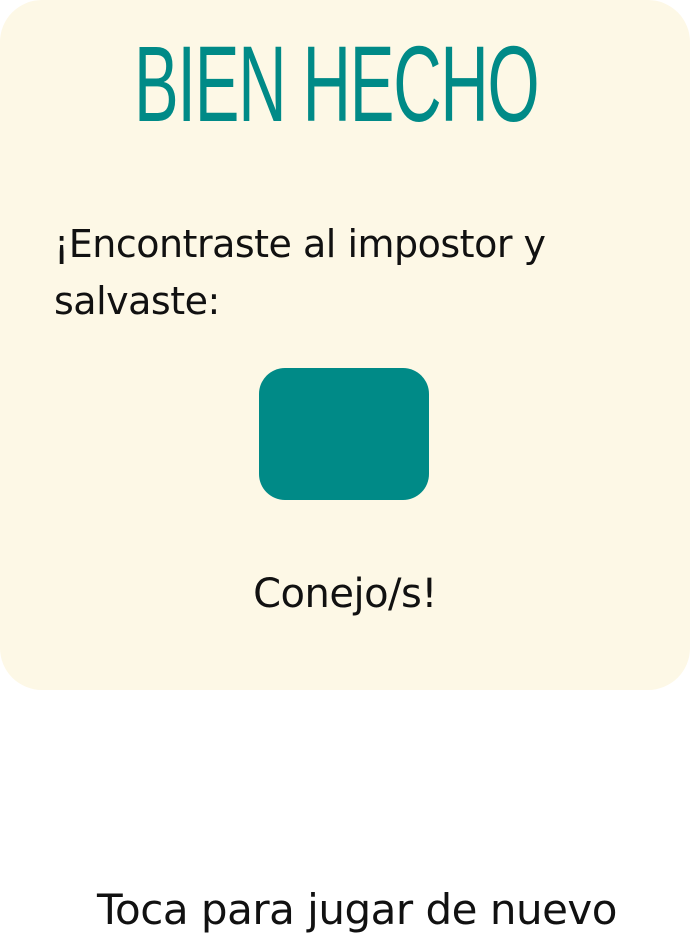 This screenshot has height=940, width=690. What do you see at coordinates (344, 434) in the screenshot?
I see `reward-tile` at bounding box center [344, 434].